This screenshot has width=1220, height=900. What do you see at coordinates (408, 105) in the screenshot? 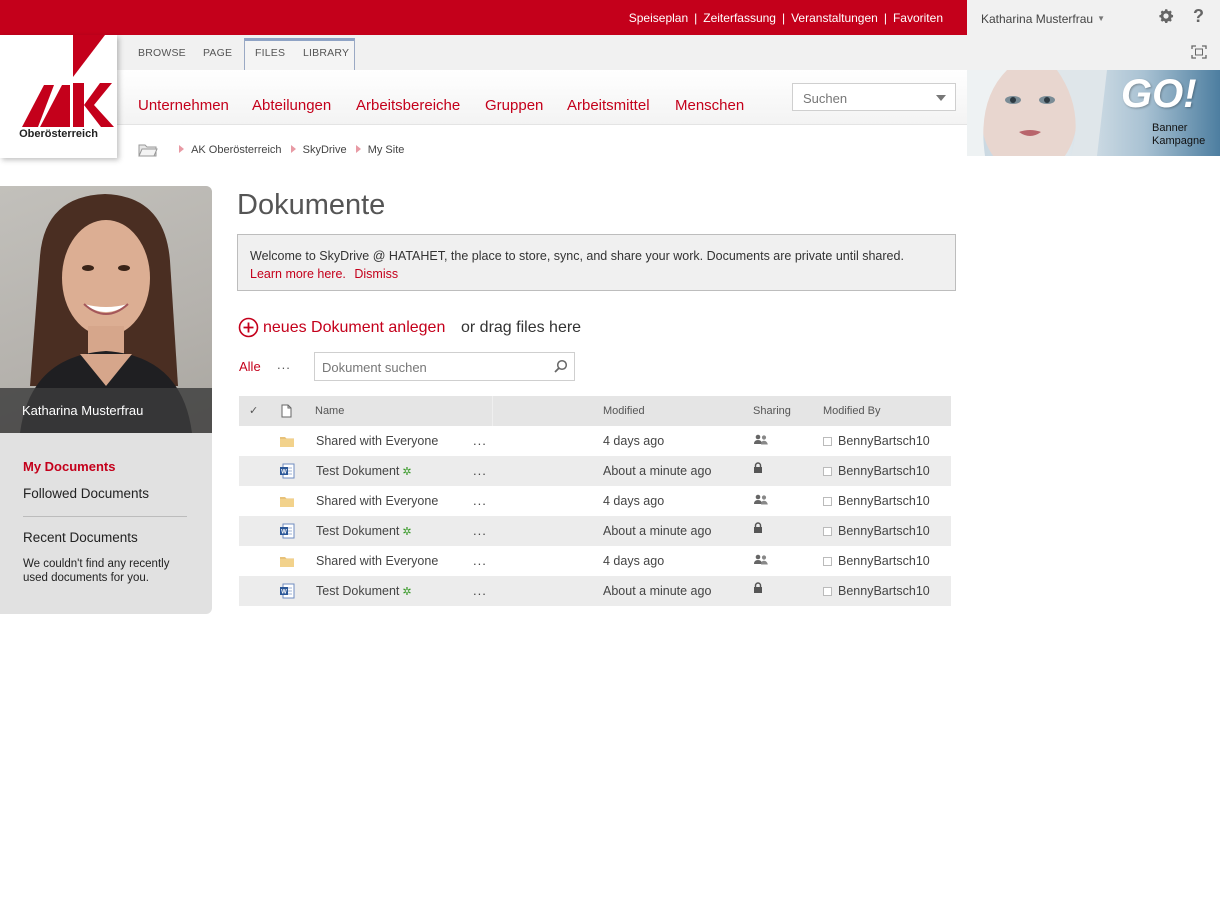
I see `nav-item-arbeitsbereiche: Arbeitsbereiche` at bounding box center [408, 105].